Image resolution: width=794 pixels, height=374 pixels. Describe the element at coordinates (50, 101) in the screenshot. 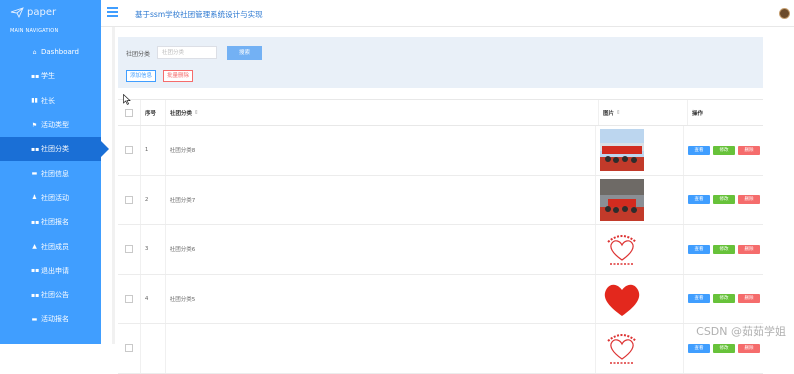

I see `sidebar-item-2: ▮▮ 社长` at that location.